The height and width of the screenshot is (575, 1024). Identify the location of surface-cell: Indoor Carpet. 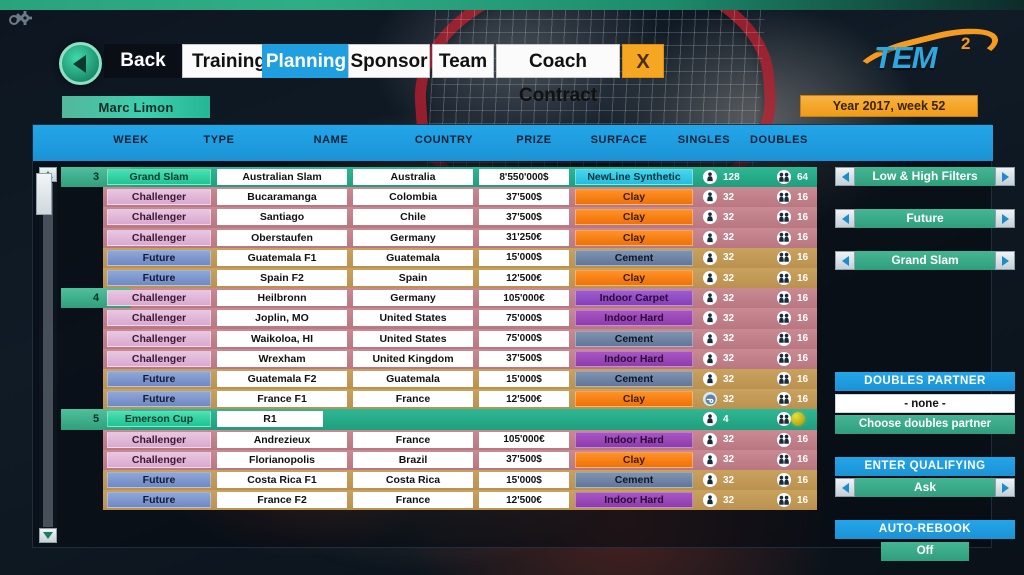
(634, 298).